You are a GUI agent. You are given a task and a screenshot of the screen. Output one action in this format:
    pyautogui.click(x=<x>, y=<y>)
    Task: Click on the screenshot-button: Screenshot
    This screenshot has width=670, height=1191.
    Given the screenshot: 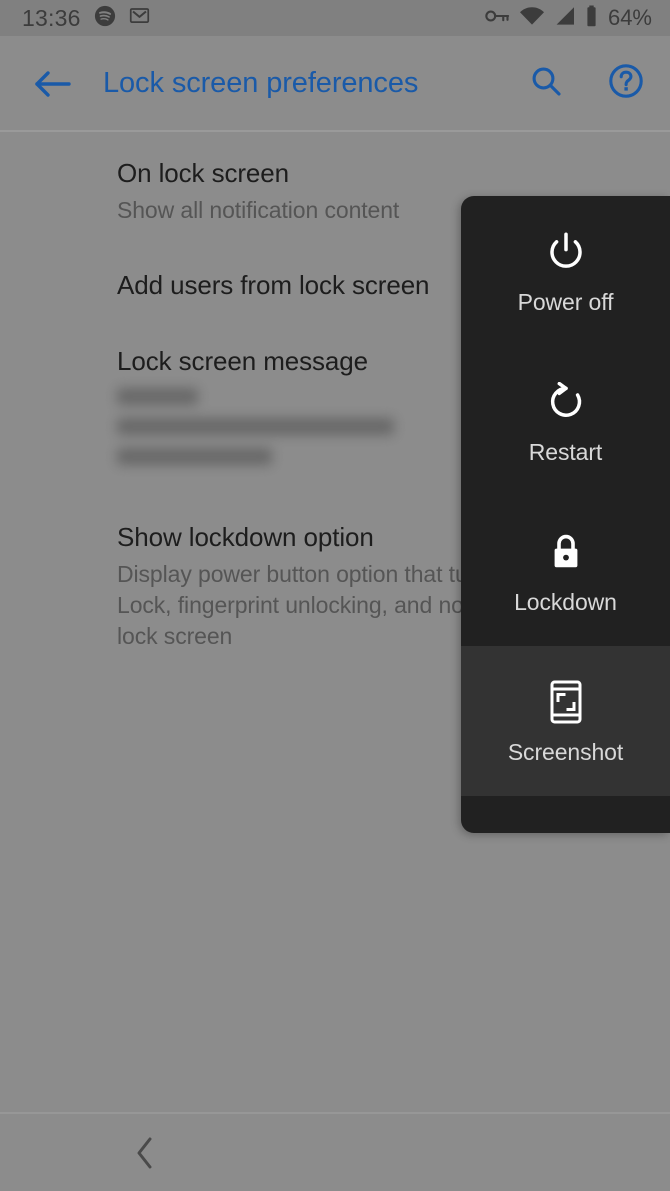 What is the action you would take?
    pyautogui.click(x=565, y=721)
    